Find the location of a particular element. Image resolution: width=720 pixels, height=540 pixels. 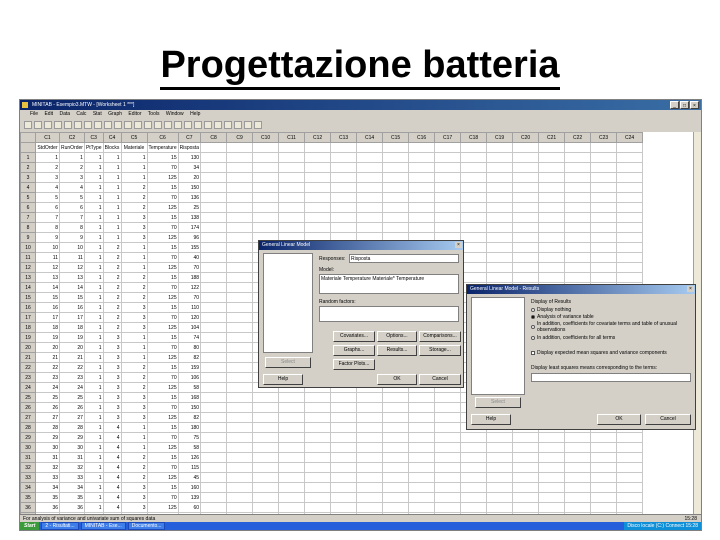

data-cell: 70 is located at coordinates (162, 347).